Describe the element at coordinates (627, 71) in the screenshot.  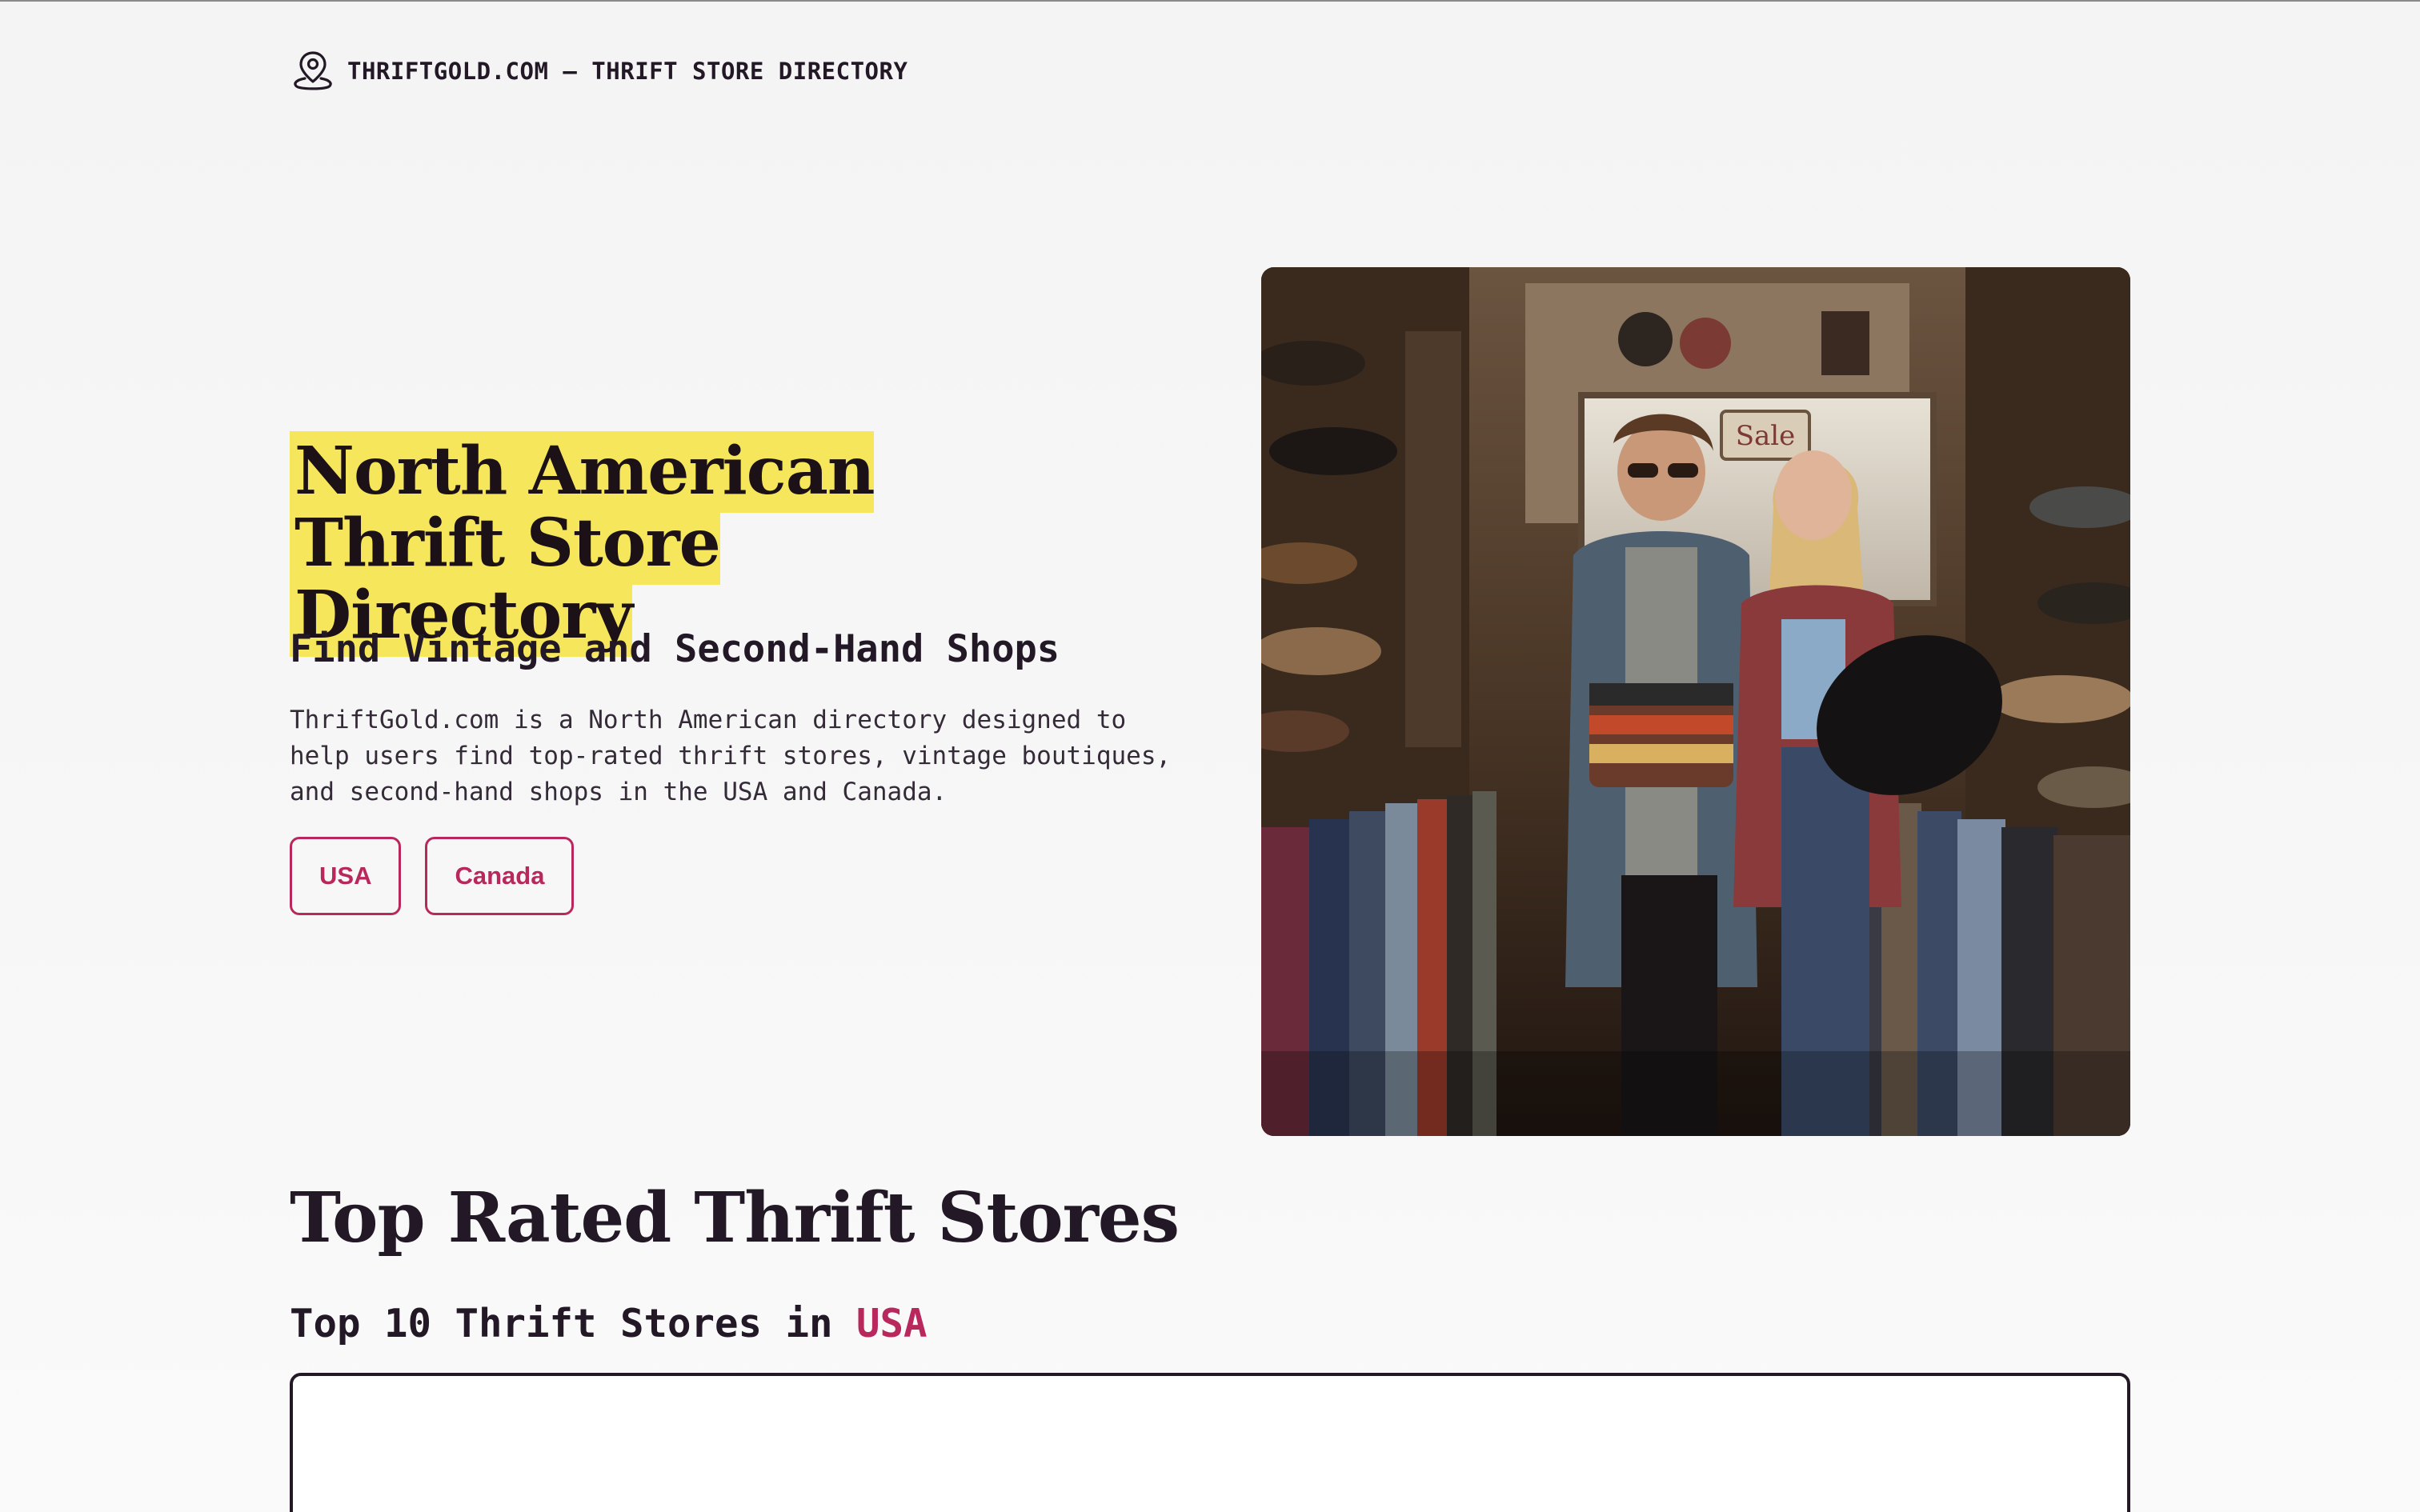
I see `site-brand-link: THRIFTGOLD.COM — THRIFT STORE DIRECTORY` at that location.